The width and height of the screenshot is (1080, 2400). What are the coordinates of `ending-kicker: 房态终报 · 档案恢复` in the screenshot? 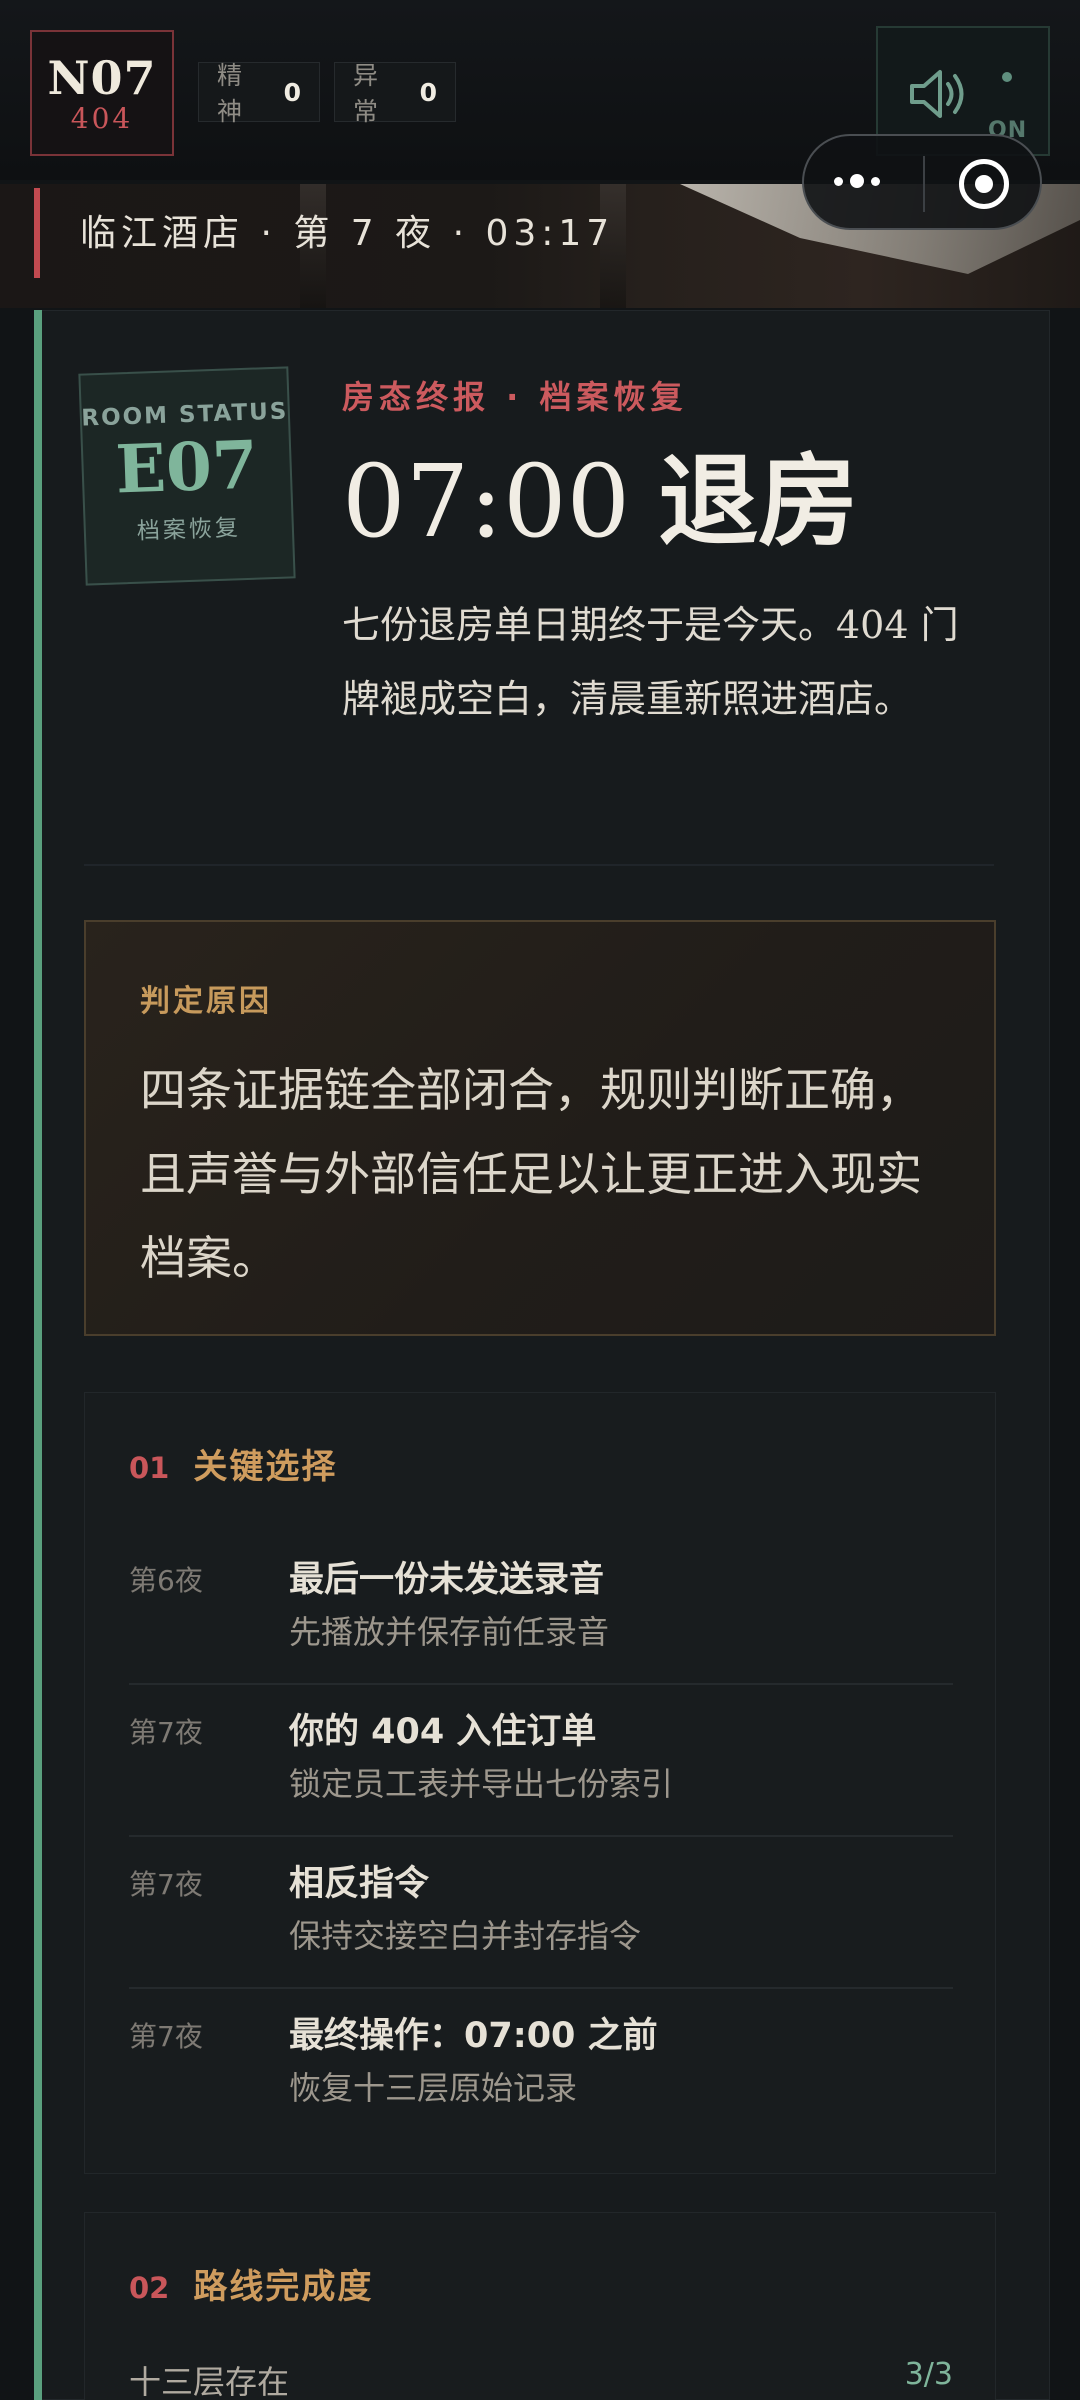 It's located at (515, 397).